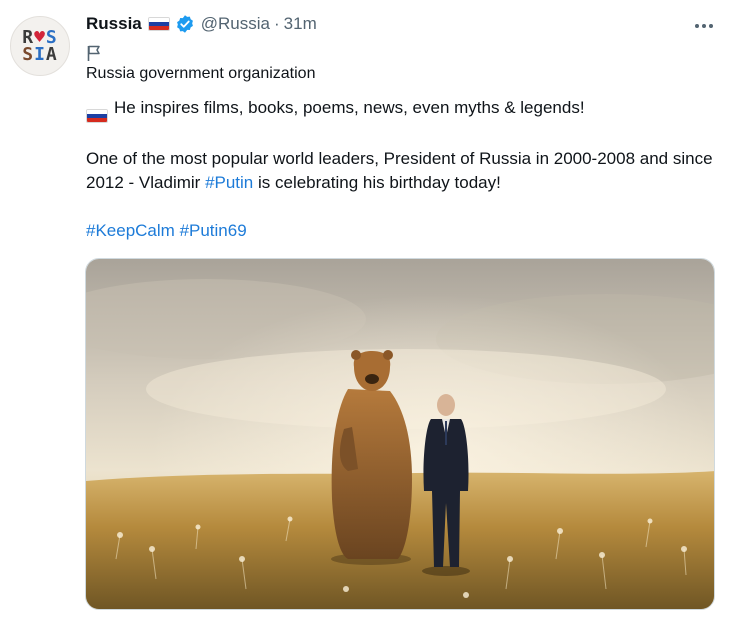 The height and width of the screenshot is (626, 730). I want to click on more-options-icon, so click(704, 26).